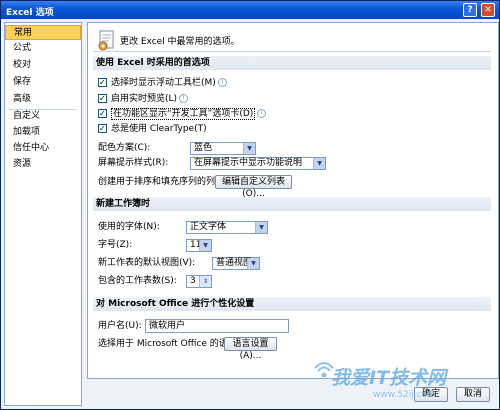 The width and height of the screenshot is (500, 410). I want to click on sidebar-item-formulas: 公式, so click(43, 48).